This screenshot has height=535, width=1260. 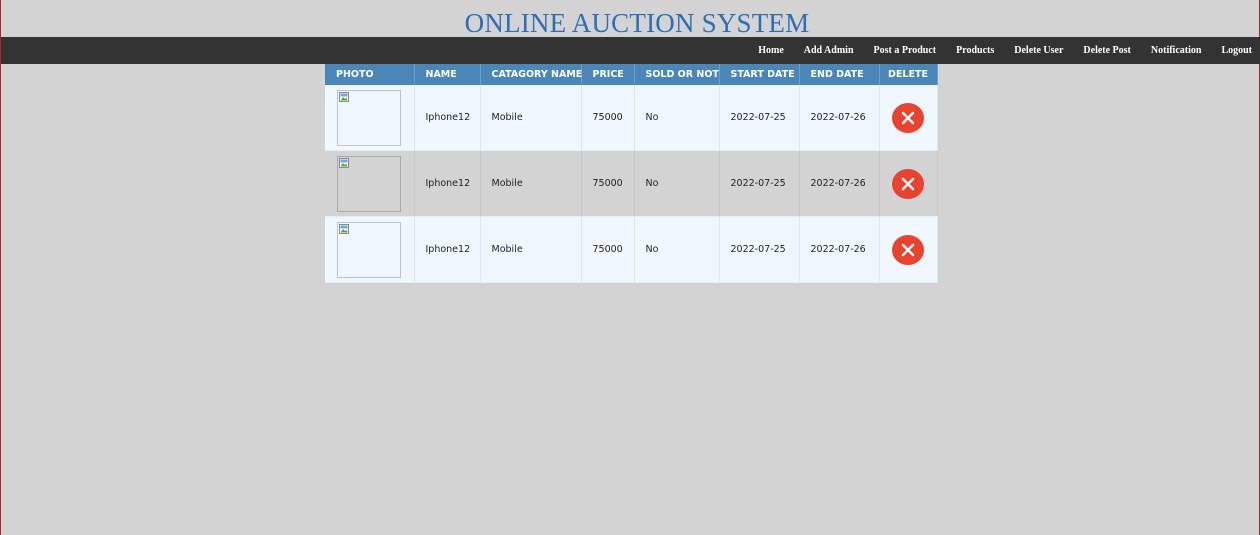 What do you see at coordinates (1106, 50) in the screenshot?
I see `nav-delete-post-link: Delete Post` at bounding box center [1106, 50].